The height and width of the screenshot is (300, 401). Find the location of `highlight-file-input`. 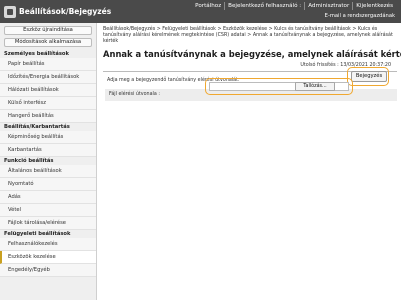

highlight-file-input is located at coordinates (279, 86).